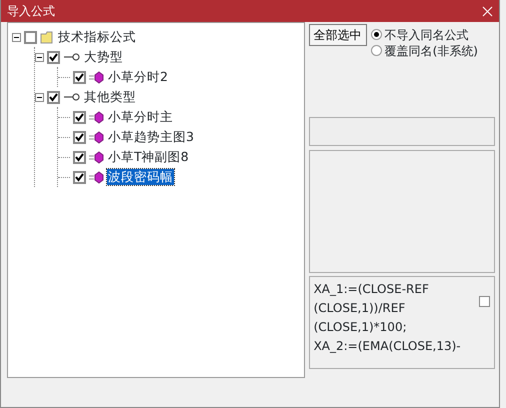 The image size is (506, 408). I want to click on tree-item: 大势型, so click(103, 57).